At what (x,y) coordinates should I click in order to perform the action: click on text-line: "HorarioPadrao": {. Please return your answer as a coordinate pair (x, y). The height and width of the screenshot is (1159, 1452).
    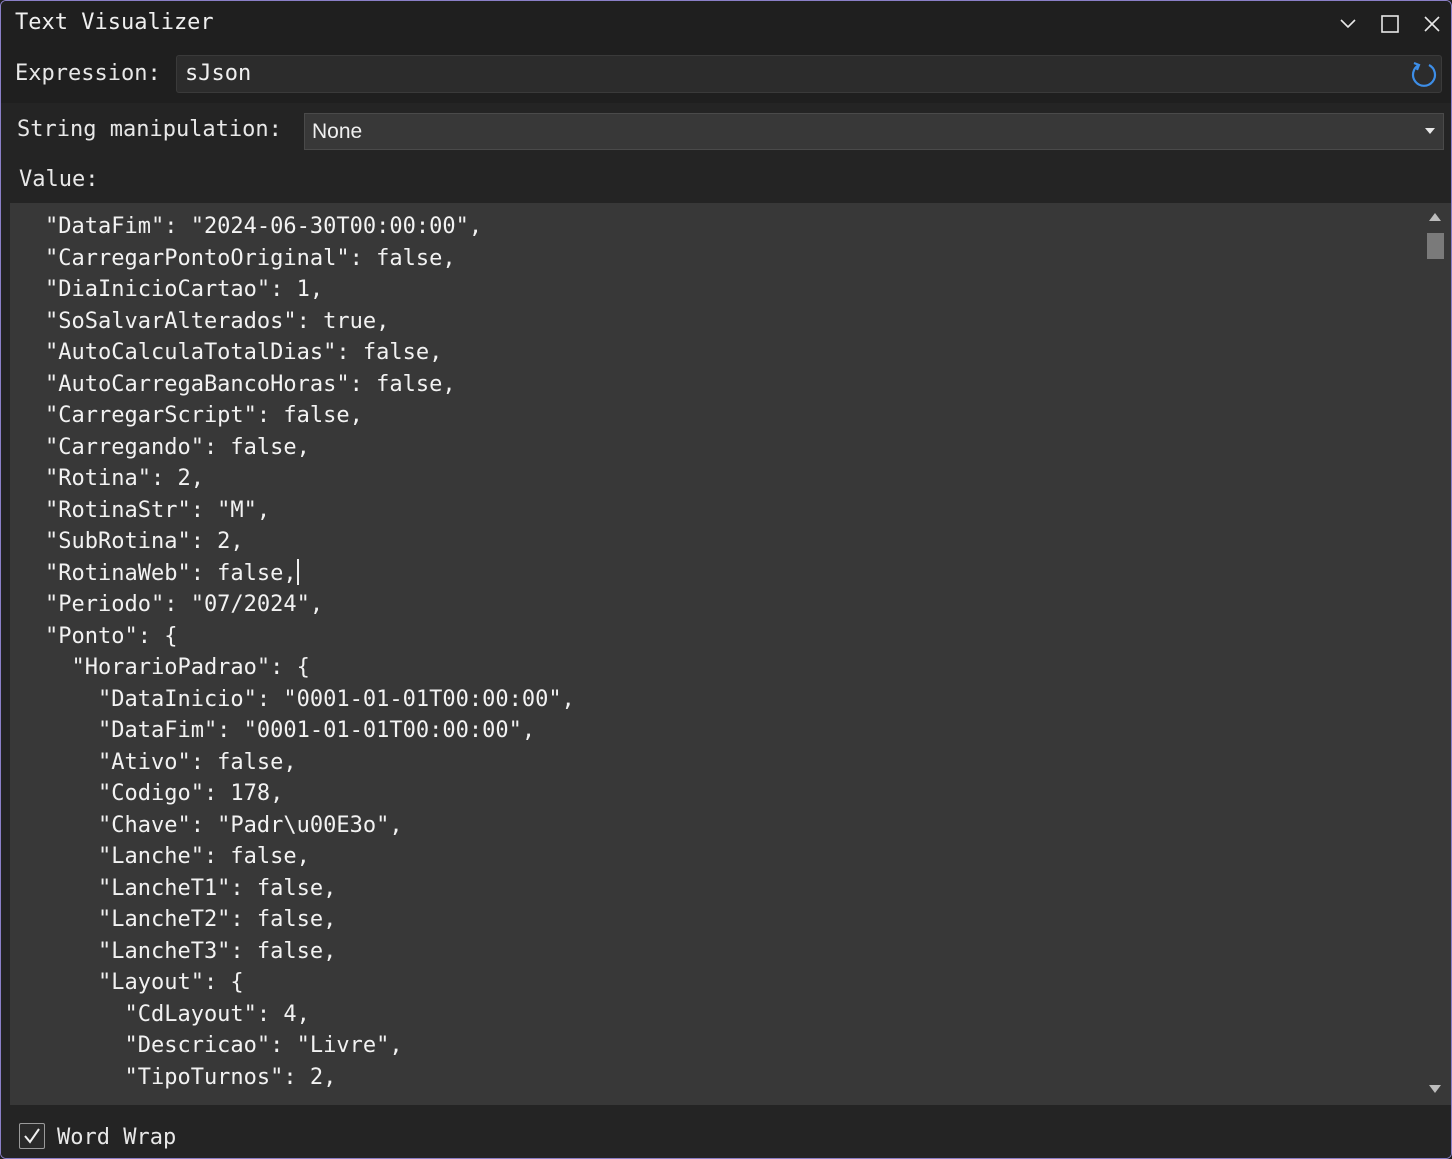
    Looking at the image, I should click on (177, 667).